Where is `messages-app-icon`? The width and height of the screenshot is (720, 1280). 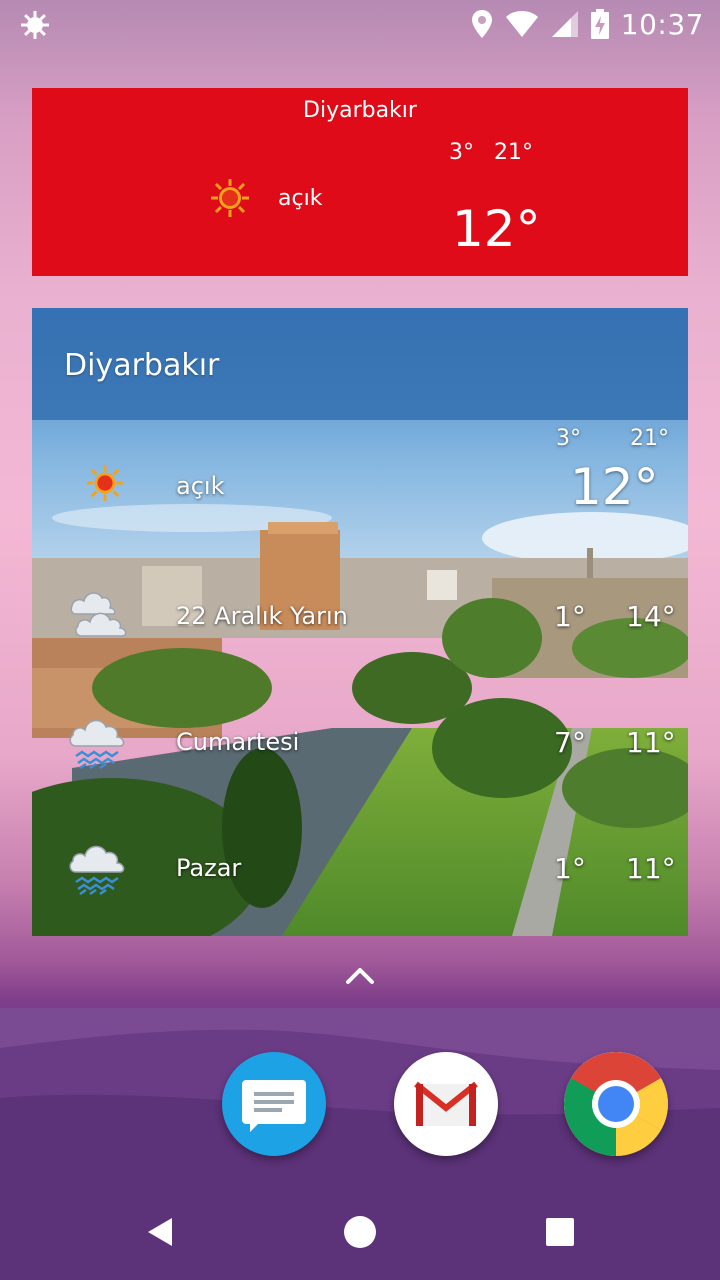
messages-app-icon is located at coordinates (274, 1104).